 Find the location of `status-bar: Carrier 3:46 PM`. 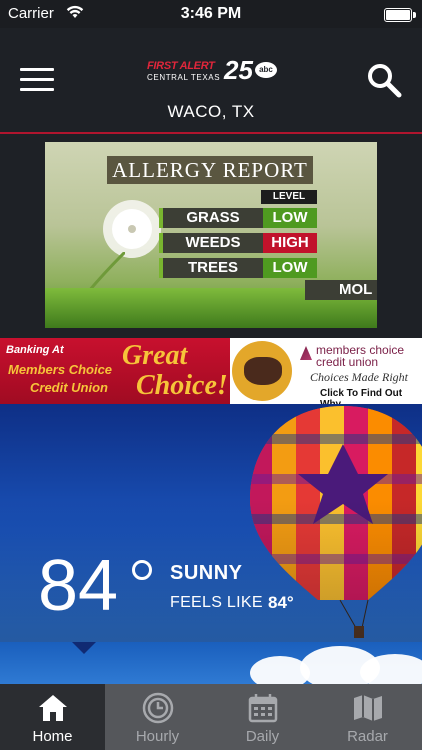

status-bar: Carrier 3:46 PM is located at coordinates (211, 14).